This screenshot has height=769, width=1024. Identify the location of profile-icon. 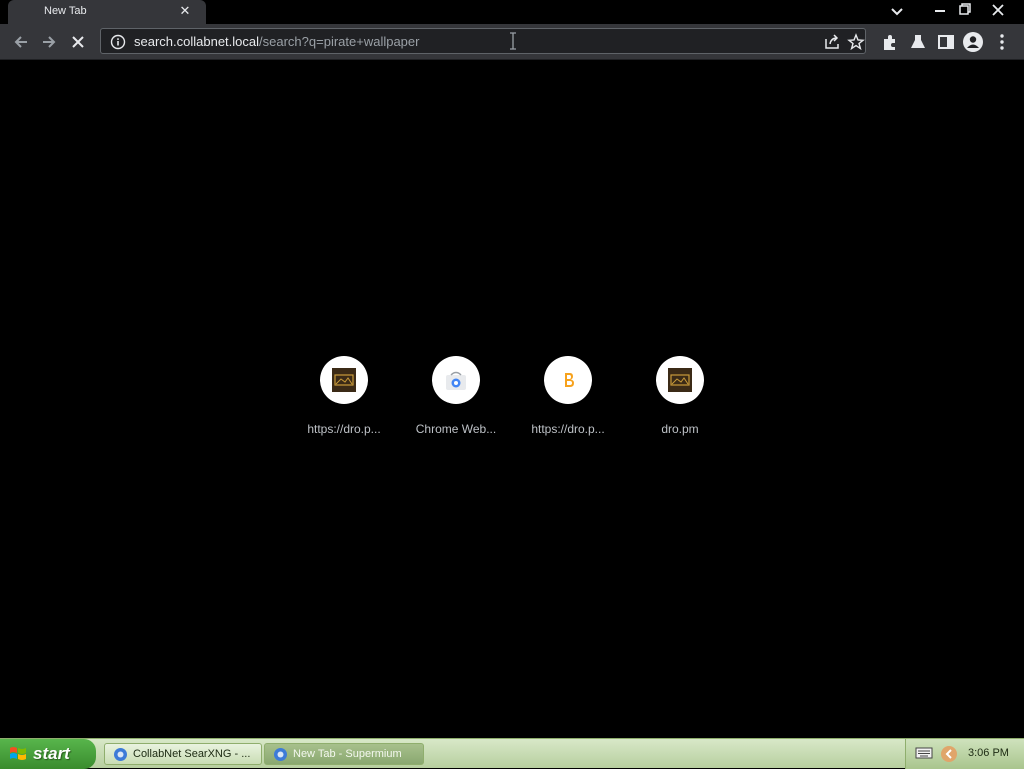
(973, 42).